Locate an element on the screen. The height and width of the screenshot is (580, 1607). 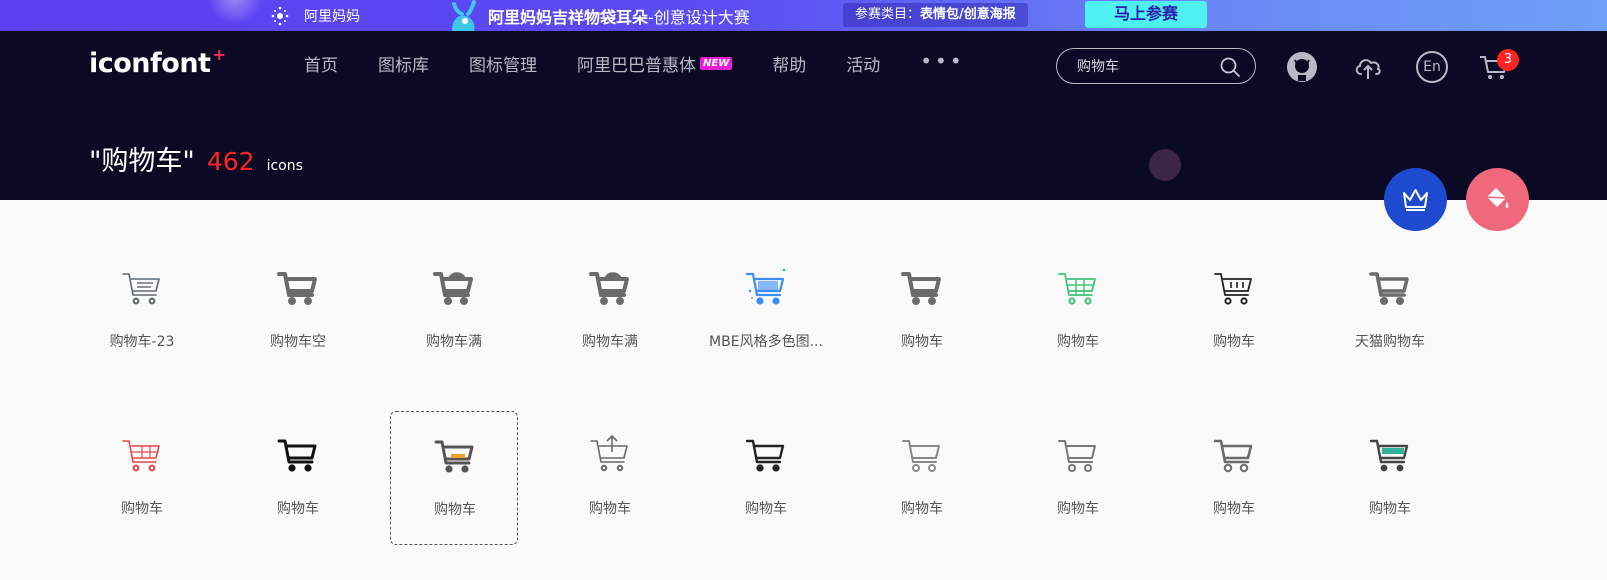
nav-icon-library: 图标库 is located at coordinates (403, 63).